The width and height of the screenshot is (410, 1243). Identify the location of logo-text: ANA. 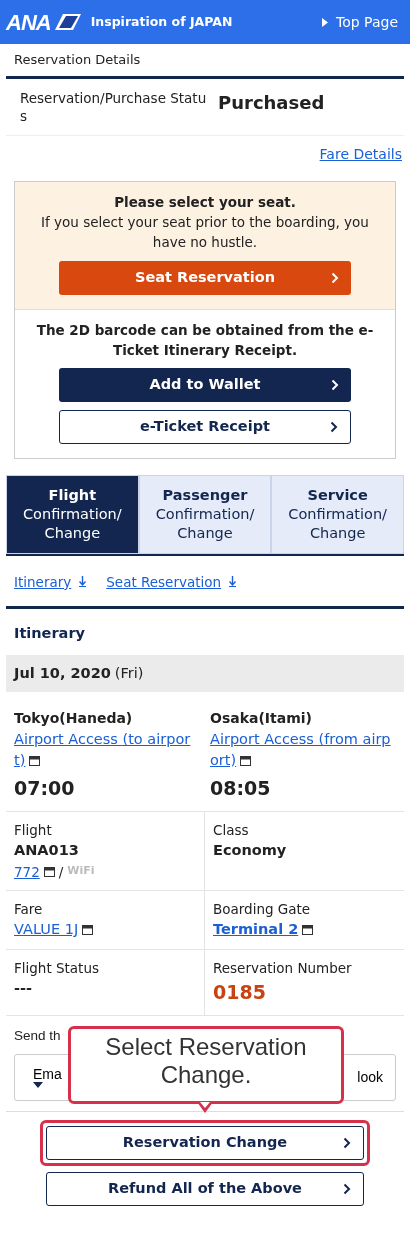
(28, 22).